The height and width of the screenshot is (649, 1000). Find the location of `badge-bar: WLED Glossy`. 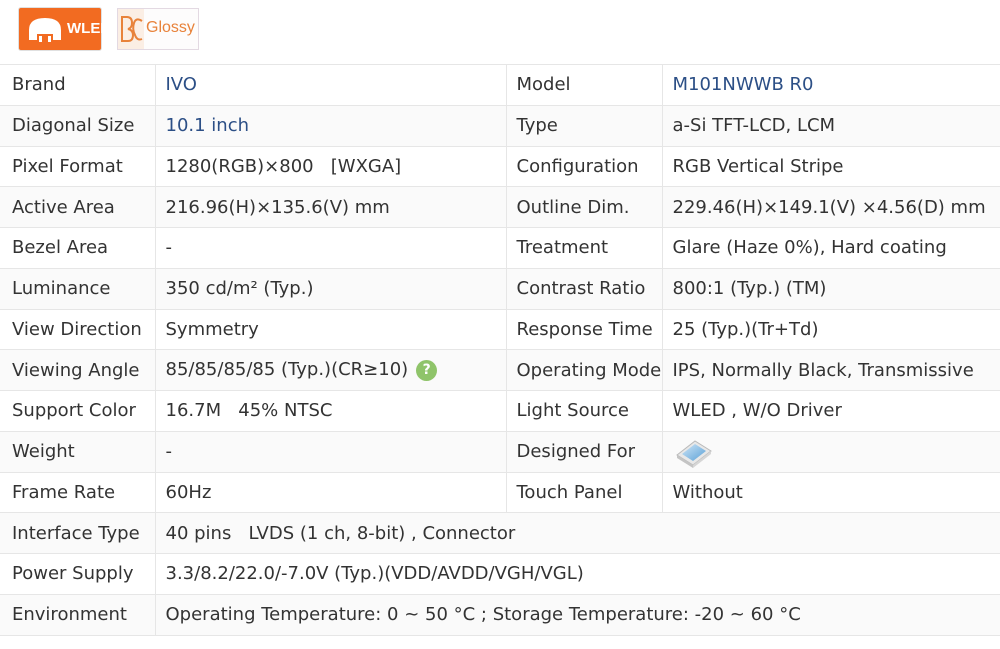

badge-bar: WLED Glossy is located at coordinates (500, 32).